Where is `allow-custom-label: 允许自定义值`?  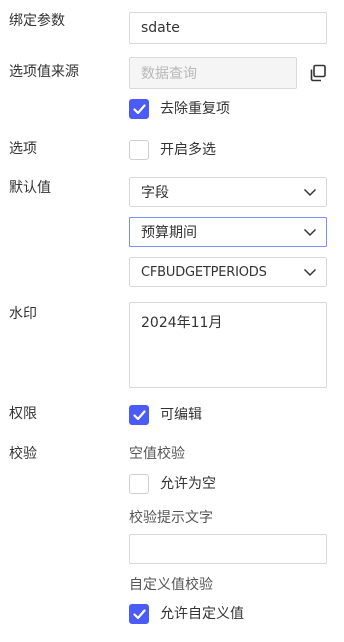 allow-custom-label: 允许自定义值 is located at coordinates (202, 614).